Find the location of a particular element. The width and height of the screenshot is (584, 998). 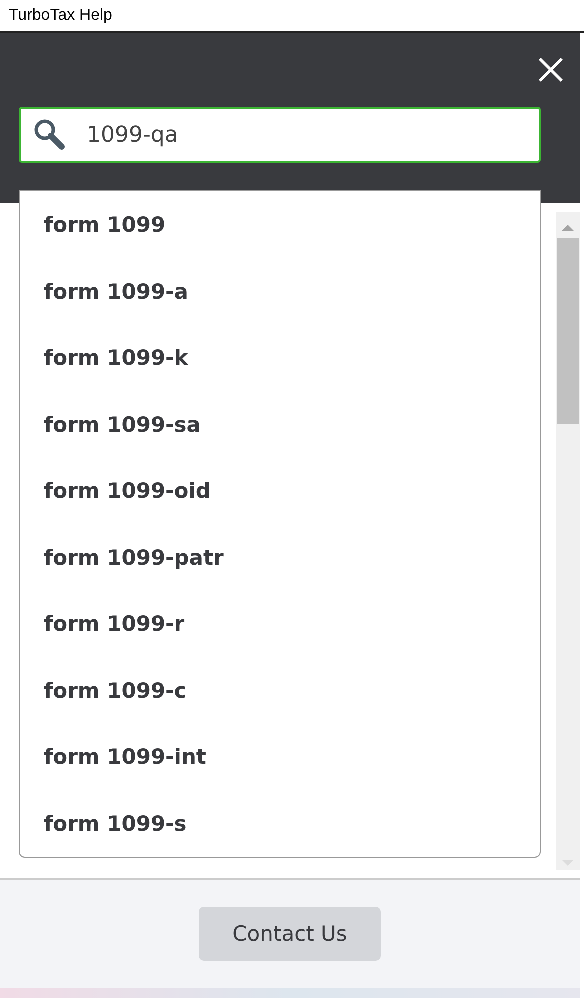

search-icon is located at coordinates (50, 135).